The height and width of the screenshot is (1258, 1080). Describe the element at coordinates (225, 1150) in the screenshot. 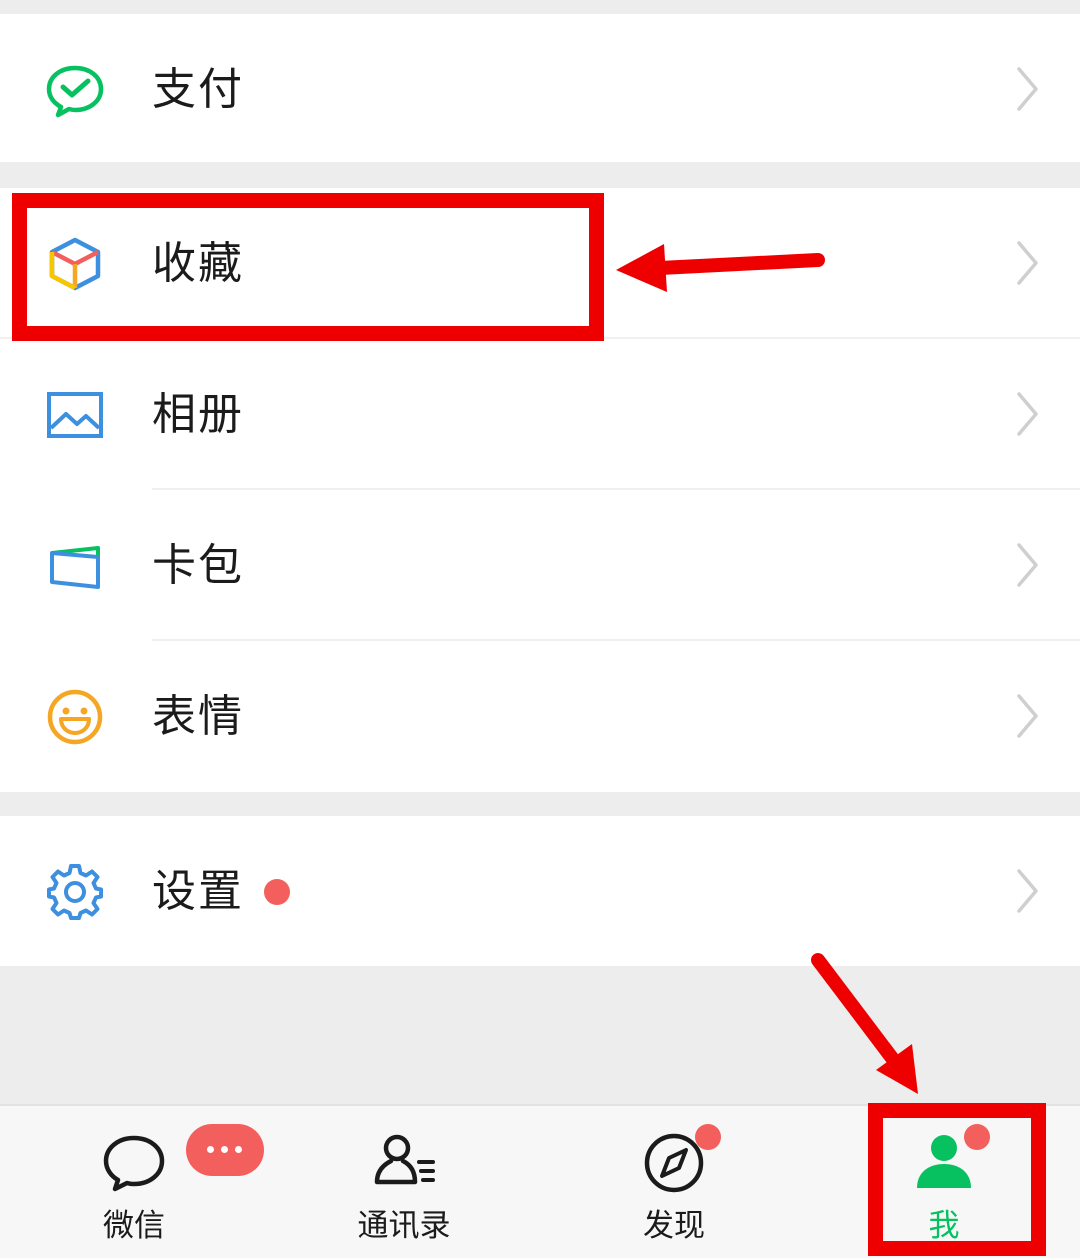

I see `unread-badge` at that location.